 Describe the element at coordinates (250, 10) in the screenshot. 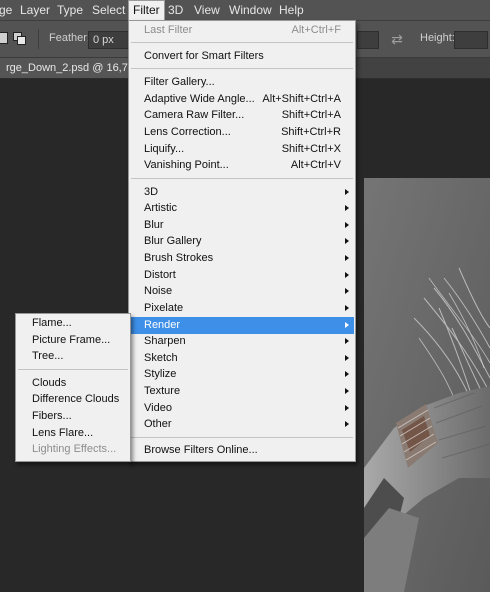

I see `menu-window: Window` at that location.